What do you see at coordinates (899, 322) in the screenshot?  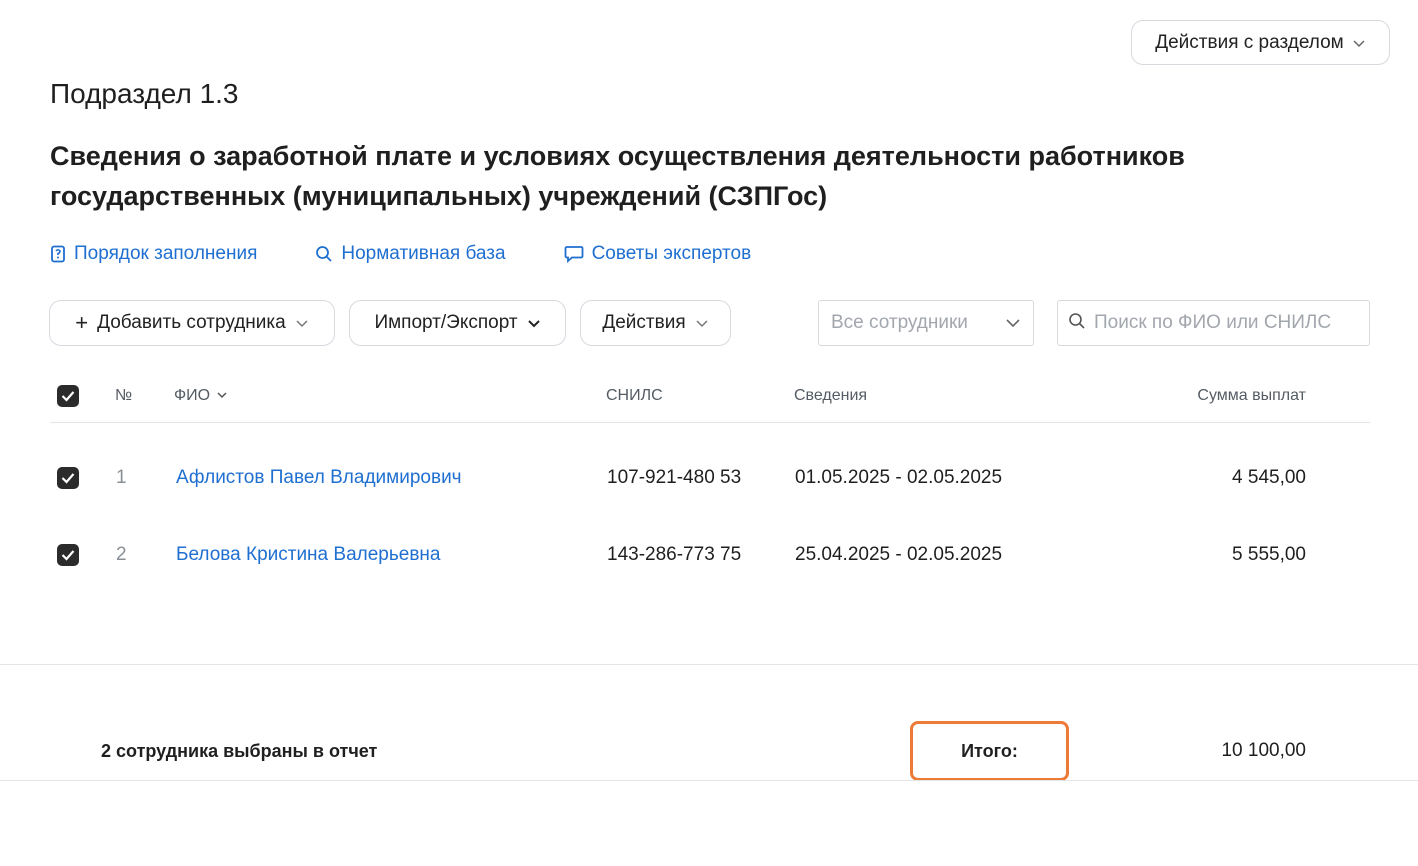 I see `filter-value: Все сотрудники` at bounding box center [899, 322].